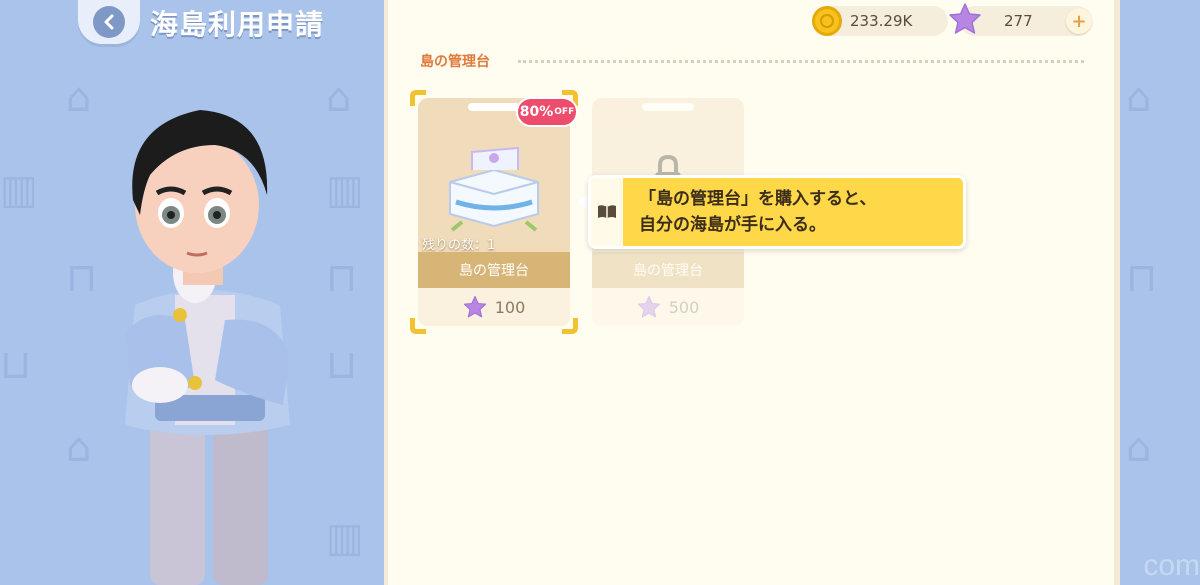 The height and width of the screenshot is (585, 1200). I want to click on discount-suffix: OFF, so click(564, 112).